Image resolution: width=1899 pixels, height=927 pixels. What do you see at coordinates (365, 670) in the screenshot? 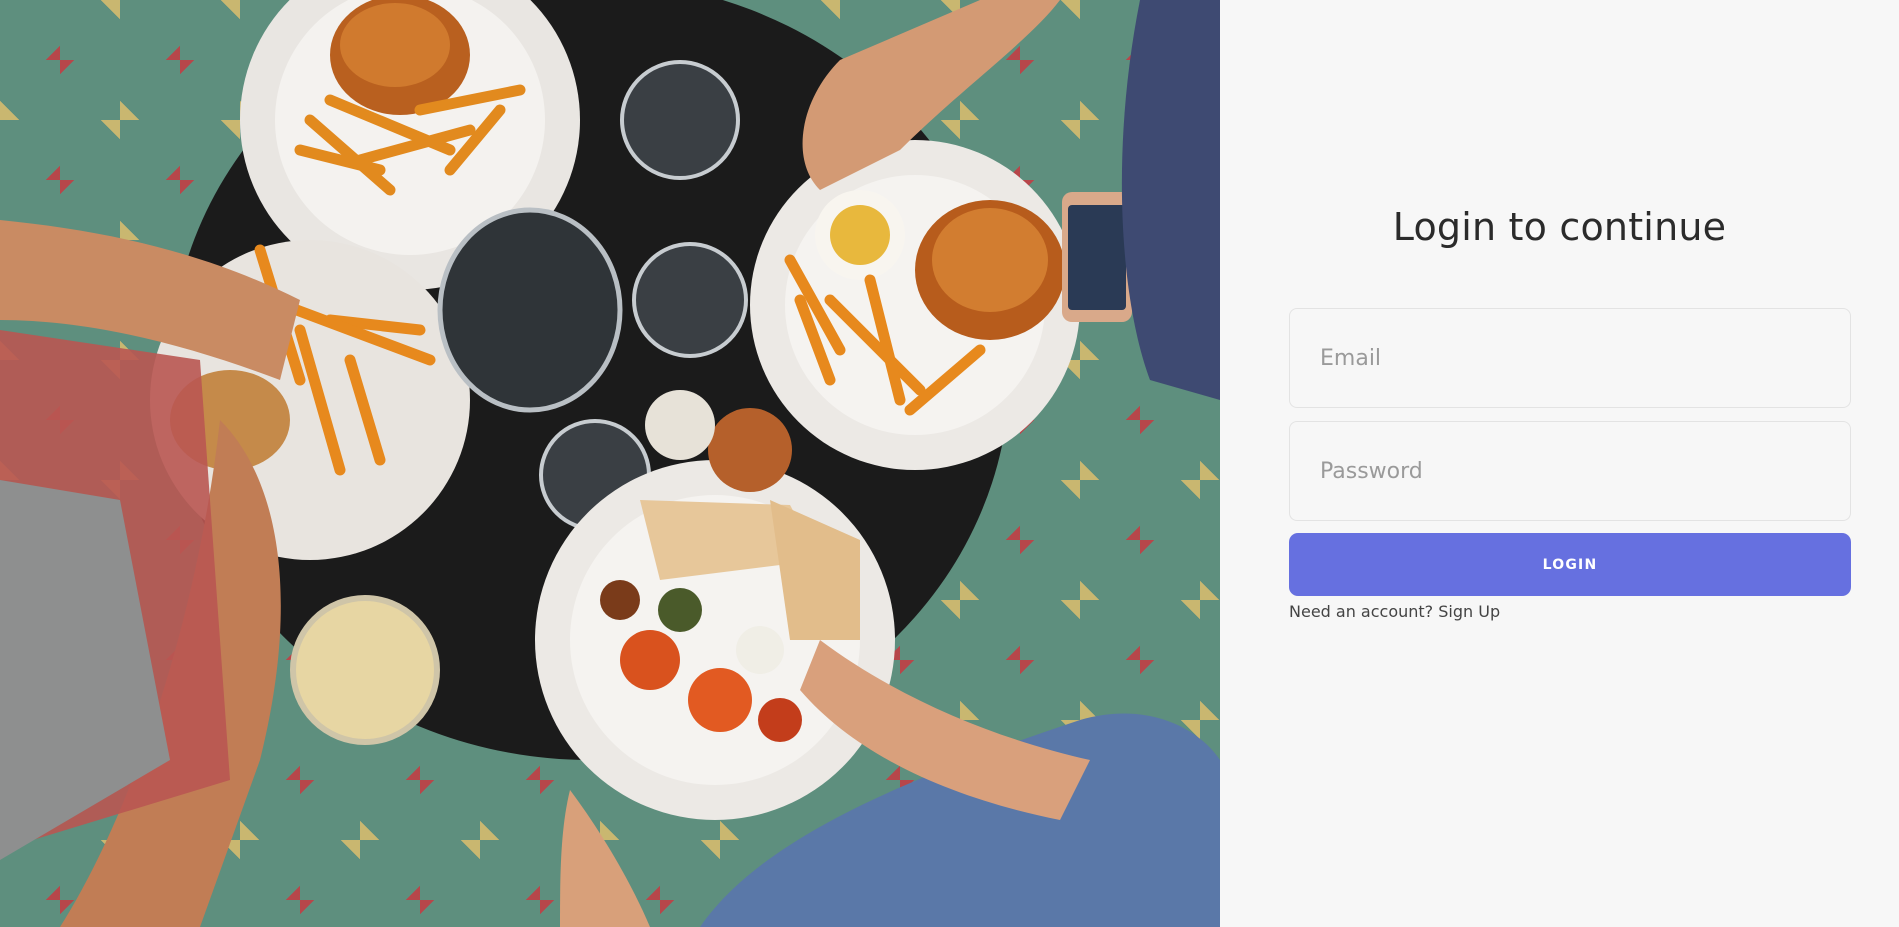
I see `beer-mug` at bounding box center [365, 670].